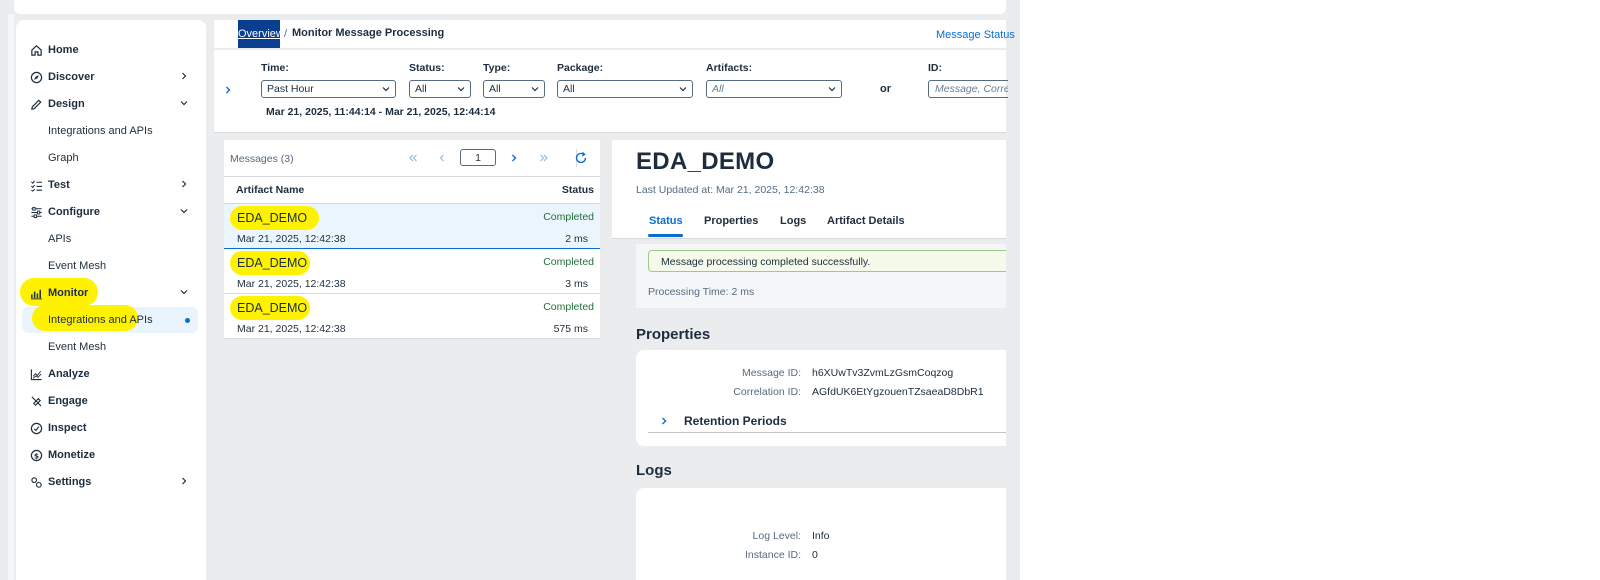  Describe the element at coordinates (110, 158) in the screenshot. I see `sidebar-subitem-graph: Graph` at that location.